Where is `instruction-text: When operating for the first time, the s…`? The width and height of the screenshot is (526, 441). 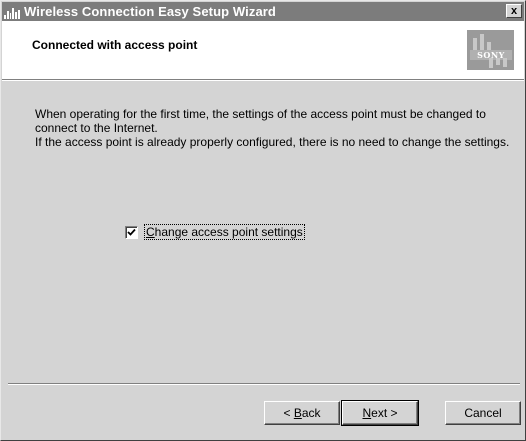
instruction-text: When operating for the first time, the s… is located at coordinates (275, 128).